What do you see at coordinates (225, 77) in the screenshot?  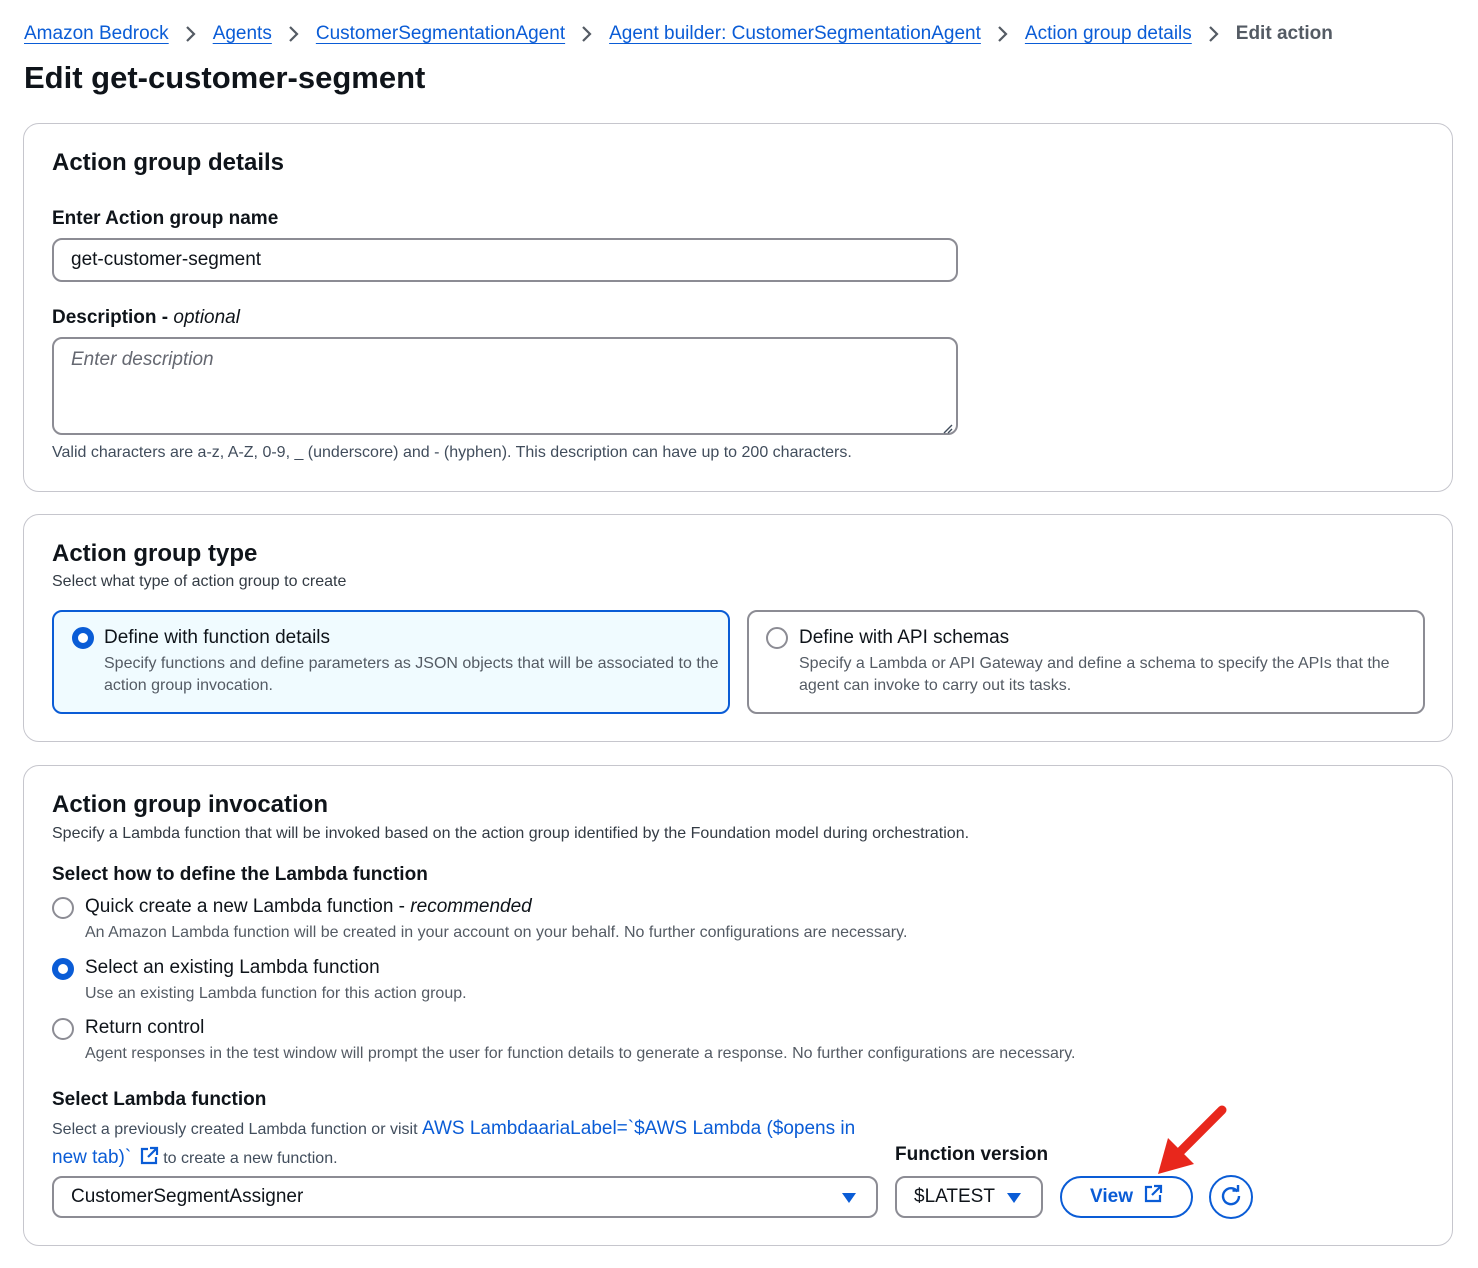 I see `page-title: Edit get-customer-segment` at bounding box center [225, 77].